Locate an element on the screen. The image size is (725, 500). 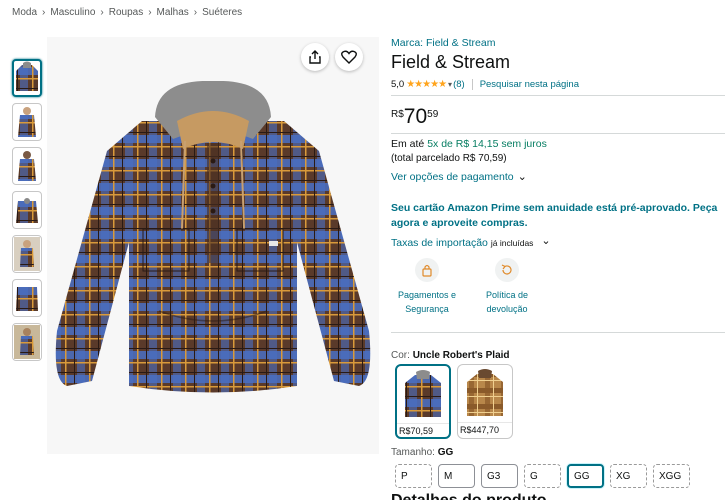
import-taxes-suffix: já incluídas is located at coordinates (512, 243).